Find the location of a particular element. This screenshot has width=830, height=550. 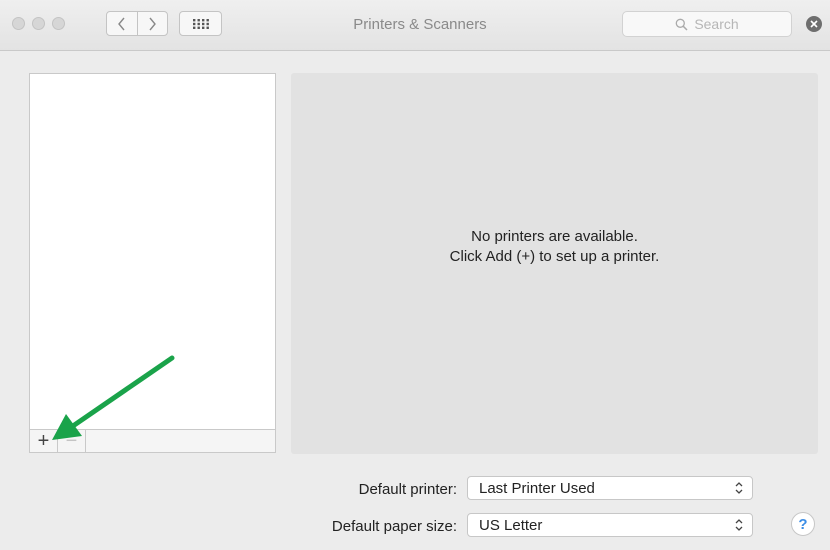

chevron-left-icon is located at coordinates (121, 23).